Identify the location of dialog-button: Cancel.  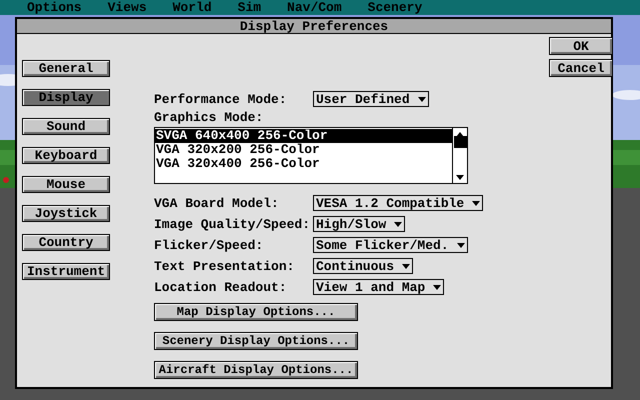
(581, 68).